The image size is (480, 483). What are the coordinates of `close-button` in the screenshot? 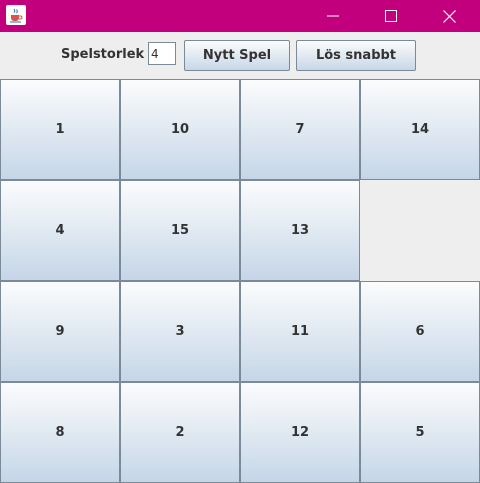 It's located at (449, 16).